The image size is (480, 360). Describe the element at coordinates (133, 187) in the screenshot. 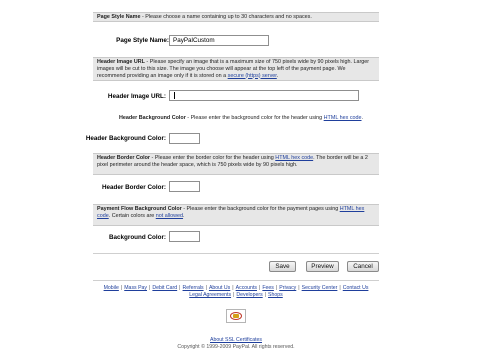

I see `header-border-label: Header Border Color:` at that location.